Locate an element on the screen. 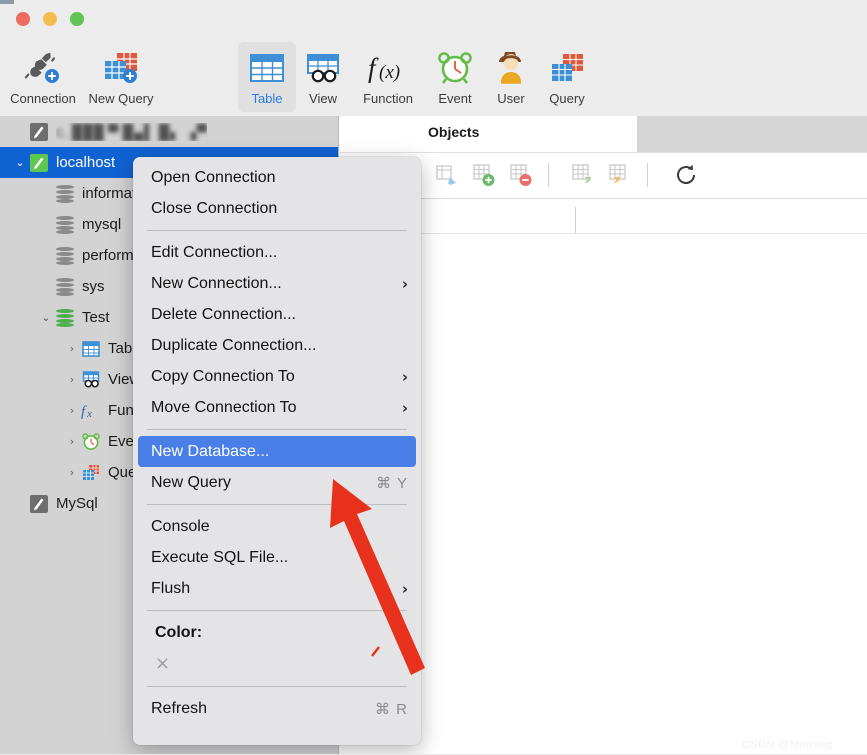 The image size is (867, 755). toolbar-label: Table is located at coordinates (267, 98).